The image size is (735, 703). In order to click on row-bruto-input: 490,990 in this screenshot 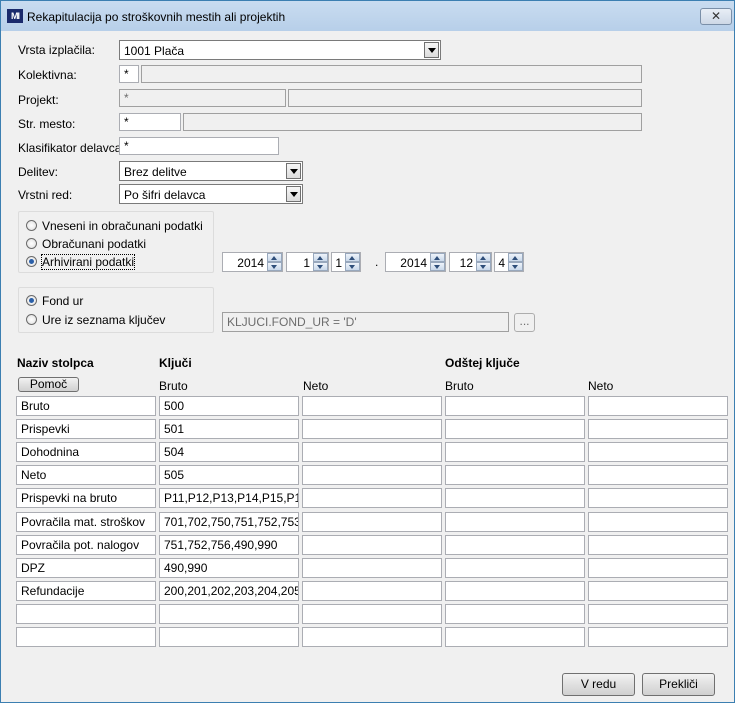, I will do `click(229, 568)`.